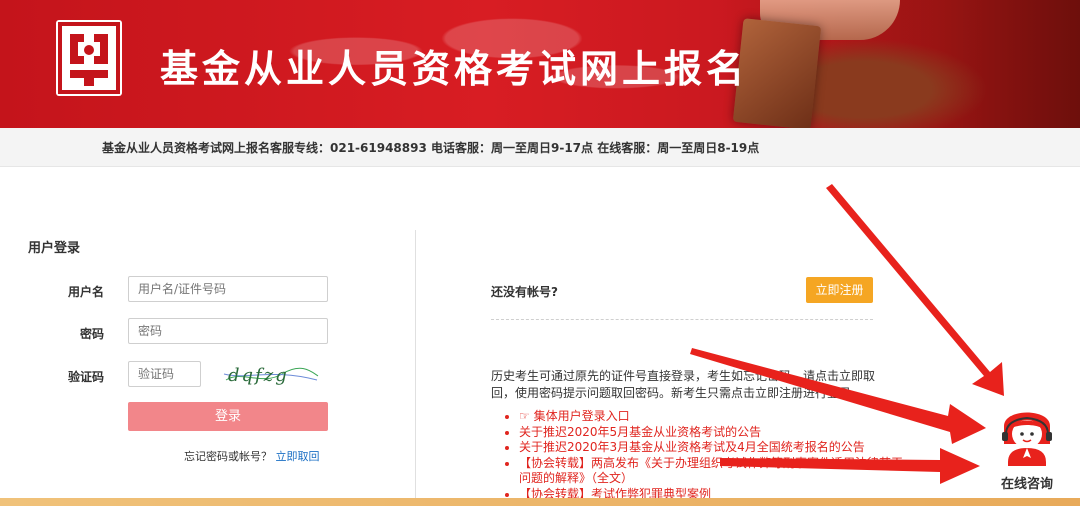 The height and width of the screenshot is (506, 1080). I want to click on annotation-arrow-top, so click(915, 290).